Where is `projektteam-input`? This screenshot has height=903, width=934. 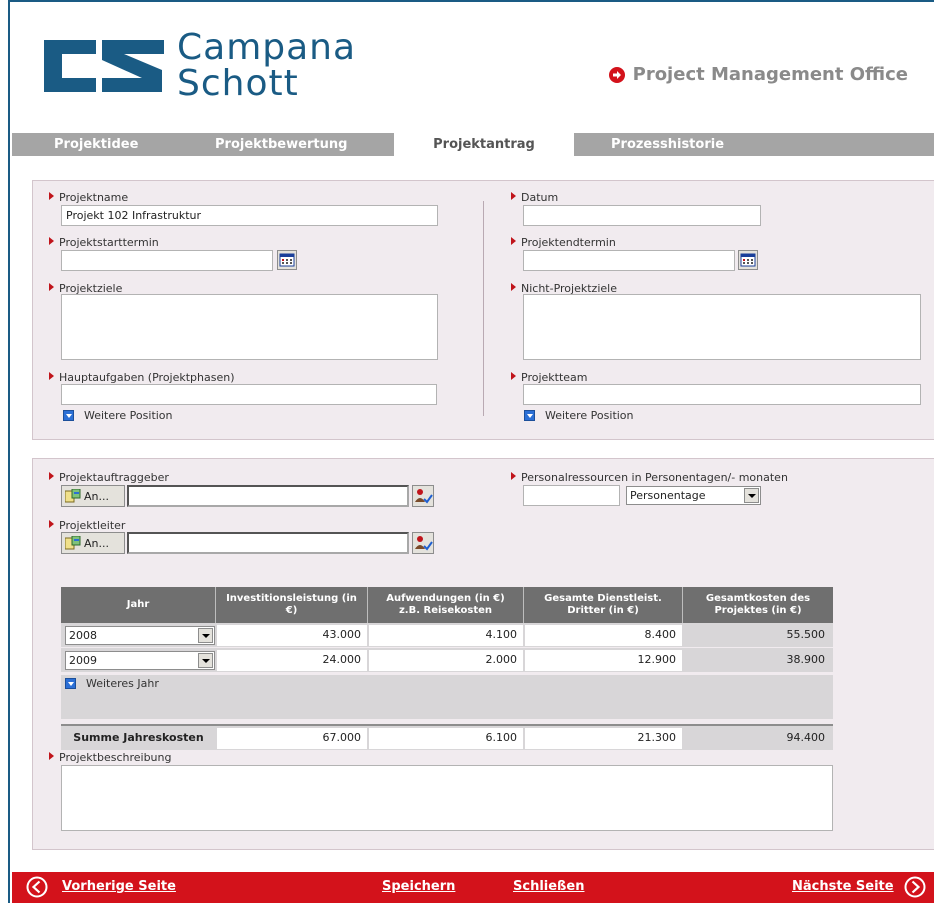
projektteam-input is located at coordinates (722, 394).